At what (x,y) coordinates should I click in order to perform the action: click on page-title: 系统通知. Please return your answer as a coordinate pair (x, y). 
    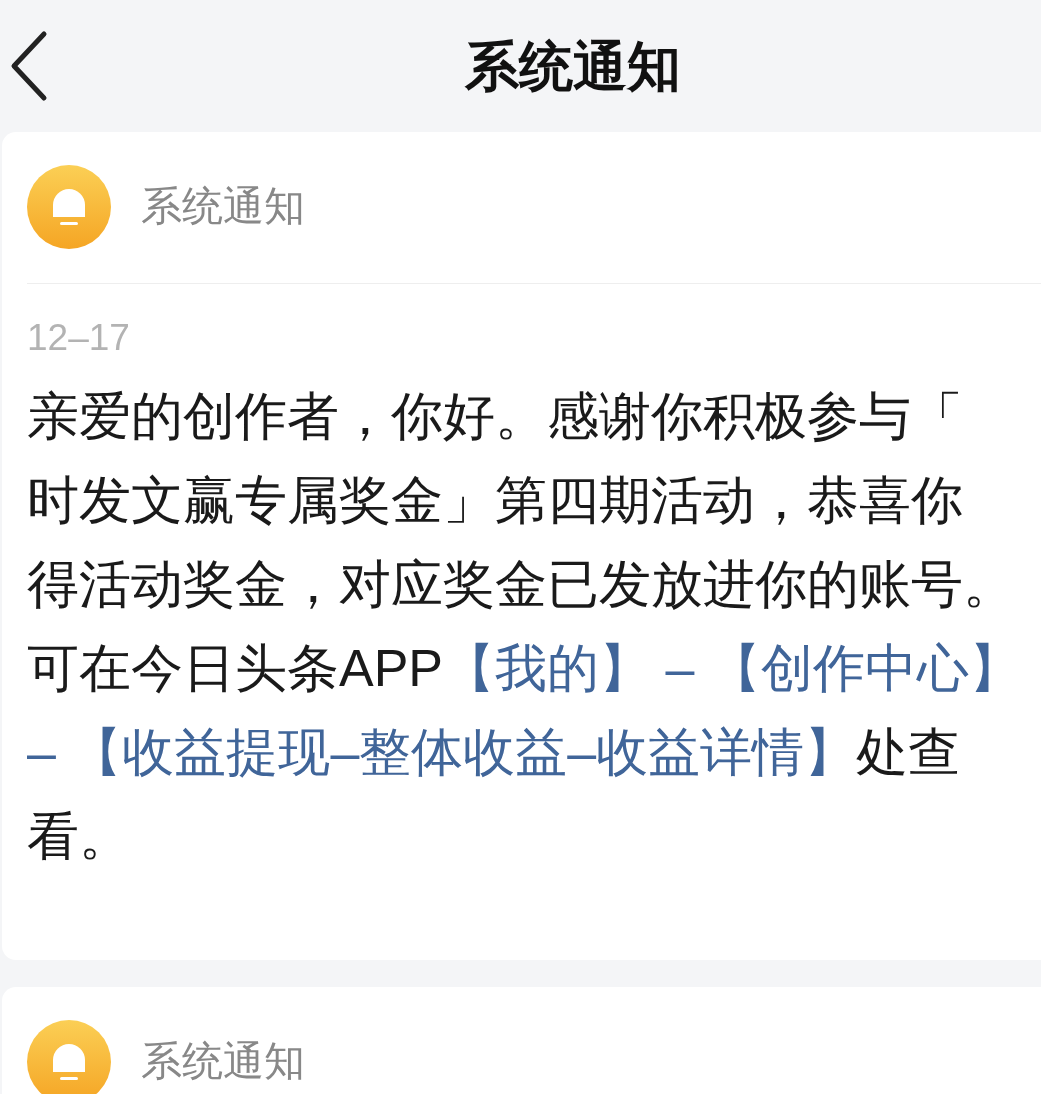
    Looking at the image, I should click on (572, 66).